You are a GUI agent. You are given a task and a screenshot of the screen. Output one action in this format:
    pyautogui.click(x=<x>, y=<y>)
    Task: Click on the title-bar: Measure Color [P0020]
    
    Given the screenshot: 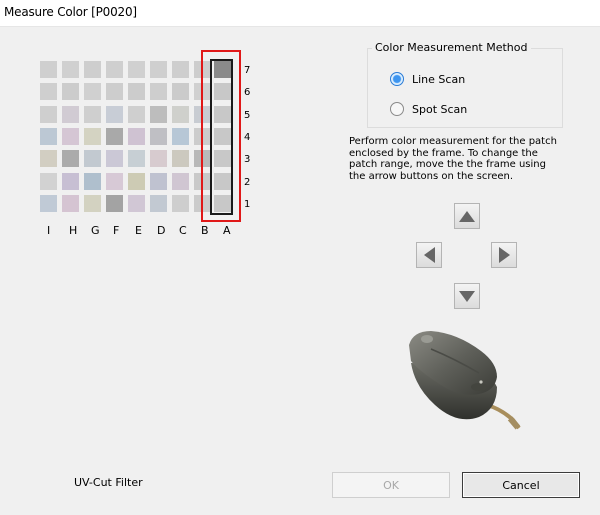 What is the action you would take?
    pyautogui.click(x=300, y=13)
    